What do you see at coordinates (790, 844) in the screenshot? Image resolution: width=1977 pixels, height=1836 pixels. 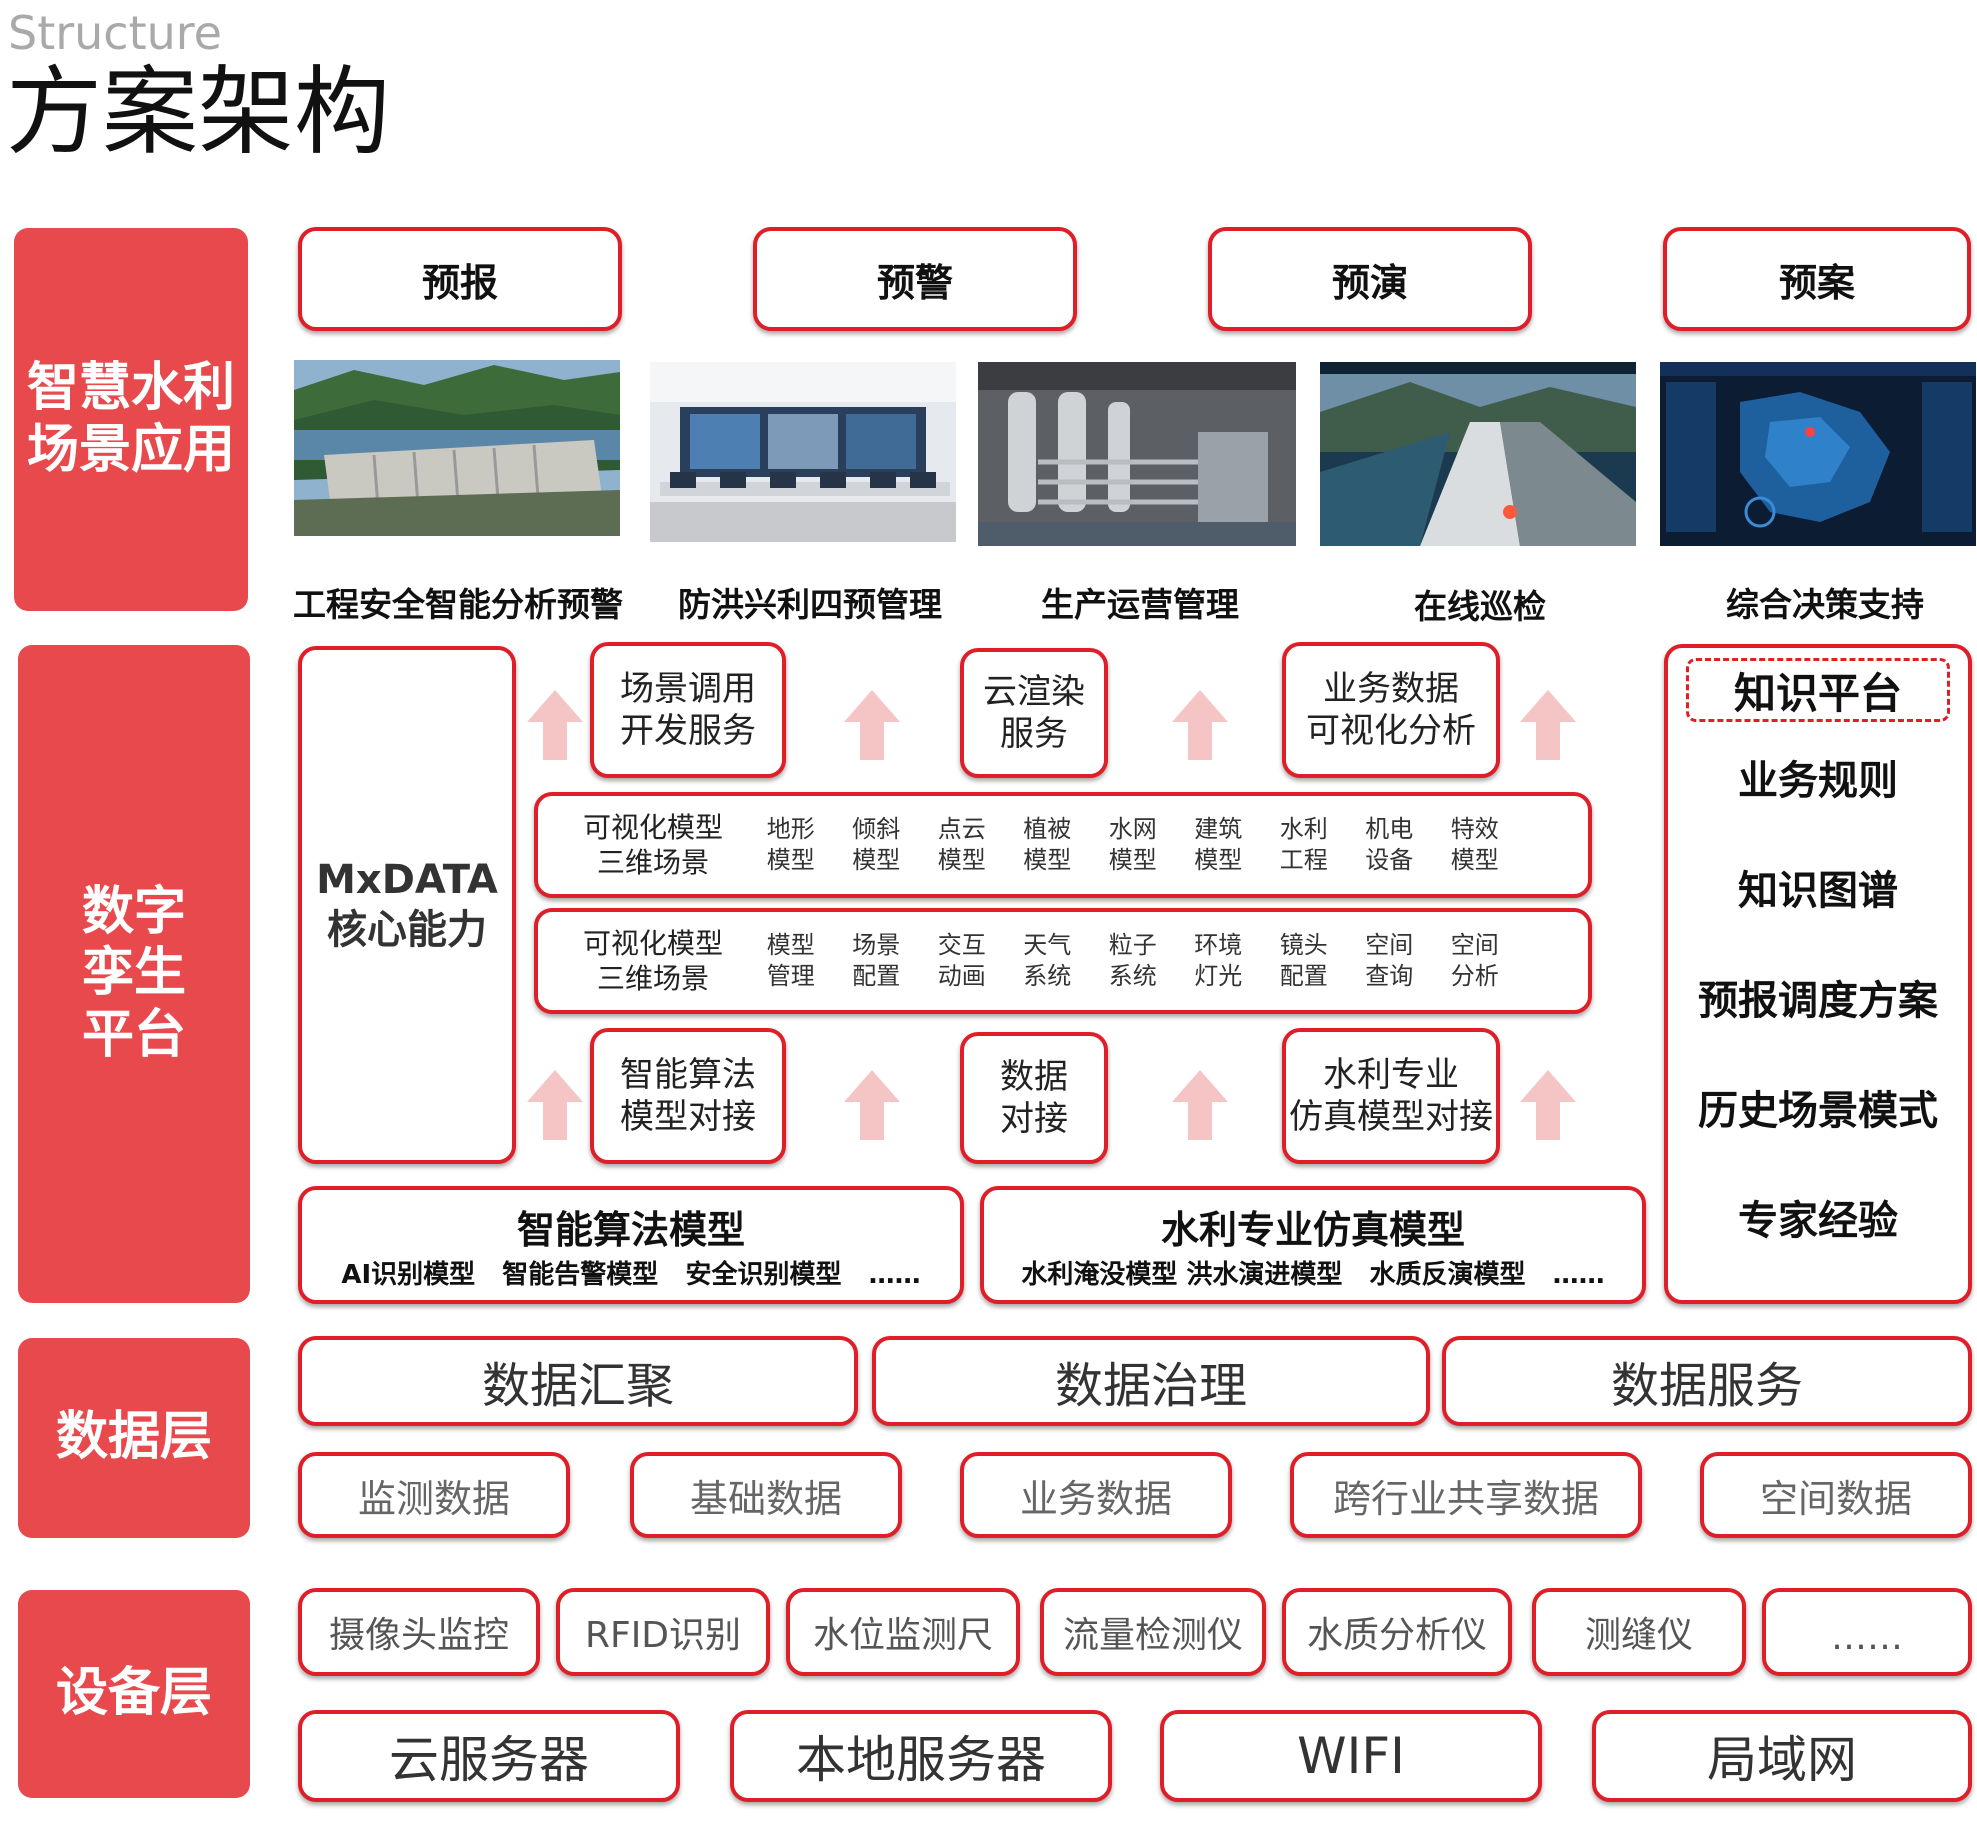 I see `model-cell: 地形 模型` at bounding box center [790, 844].